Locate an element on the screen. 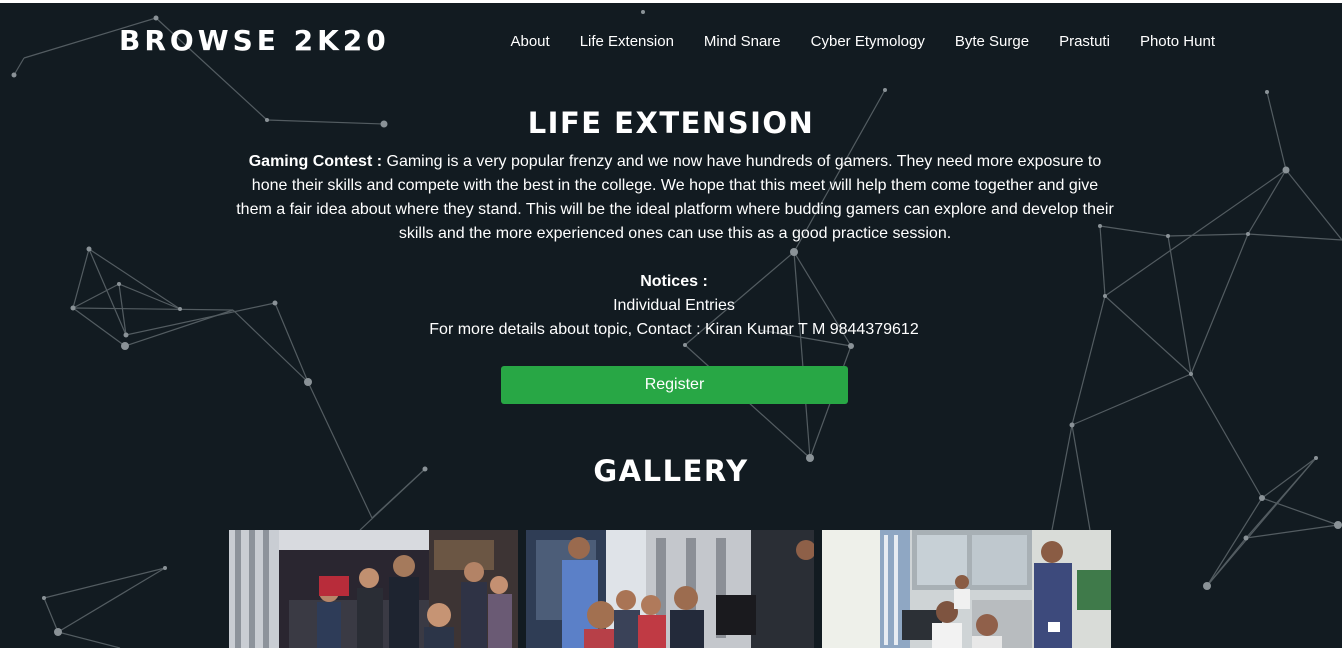  event-description-label: Gaming Contest : is located at coordinates (315, 161).